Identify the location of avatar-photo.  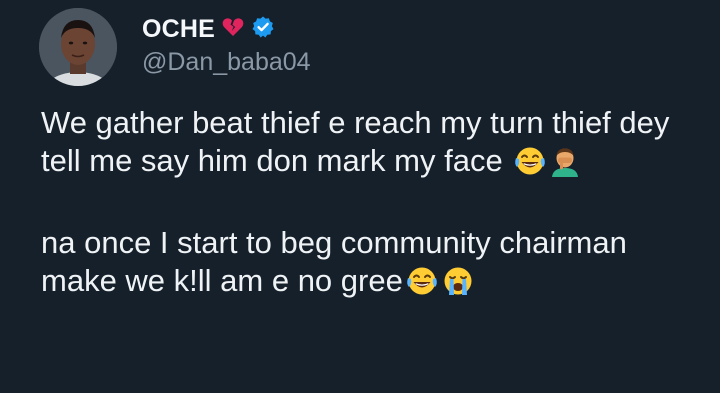
(78, 47).